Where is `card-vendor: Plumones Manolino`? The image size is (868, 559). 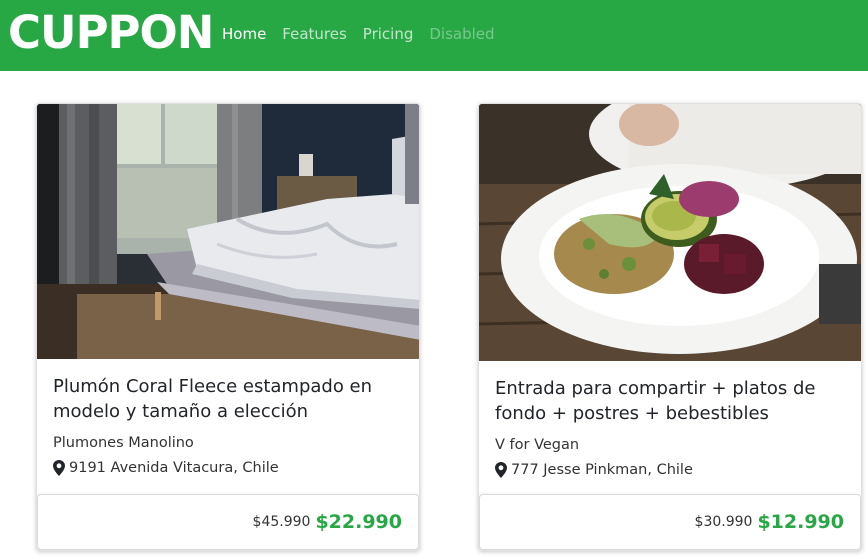 card-vendor: Plumones Manolino is located at coordinates (123, 443).